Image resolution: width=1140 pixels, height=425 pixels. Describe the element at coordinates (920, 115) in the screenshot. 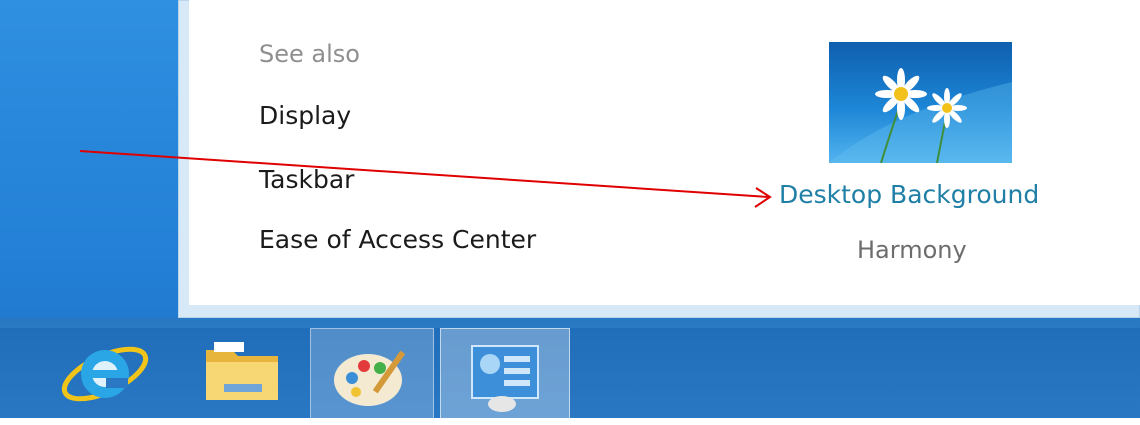

I see `daisy-image-icon` at that location.